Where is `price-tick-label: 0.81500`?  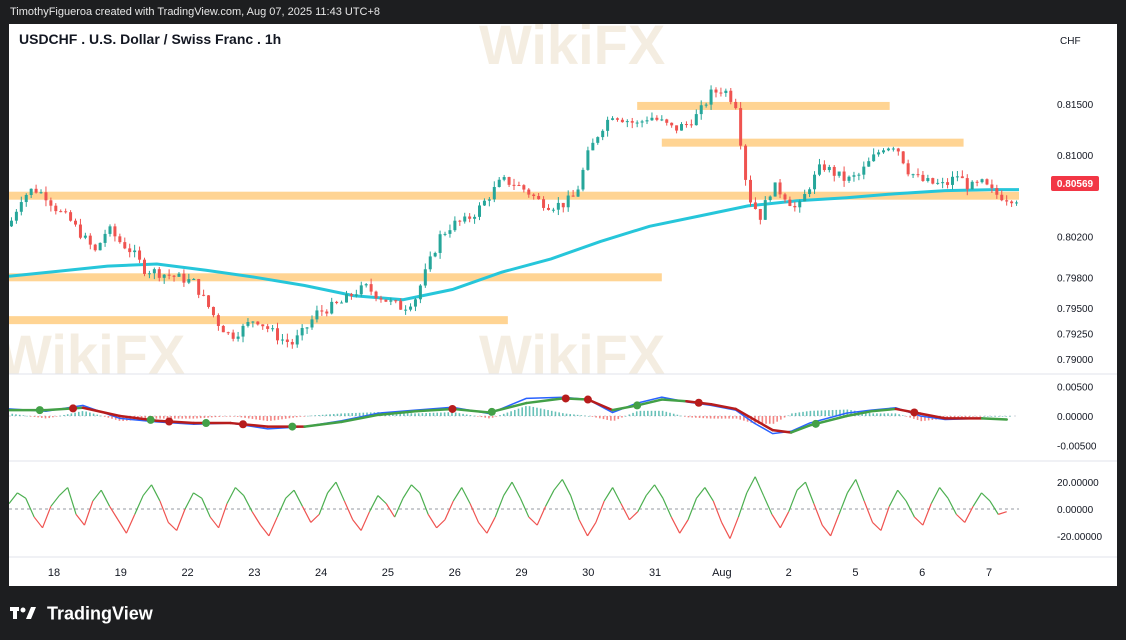
price-tick-label: 0.81500 is located at coordinates (1075, 105).